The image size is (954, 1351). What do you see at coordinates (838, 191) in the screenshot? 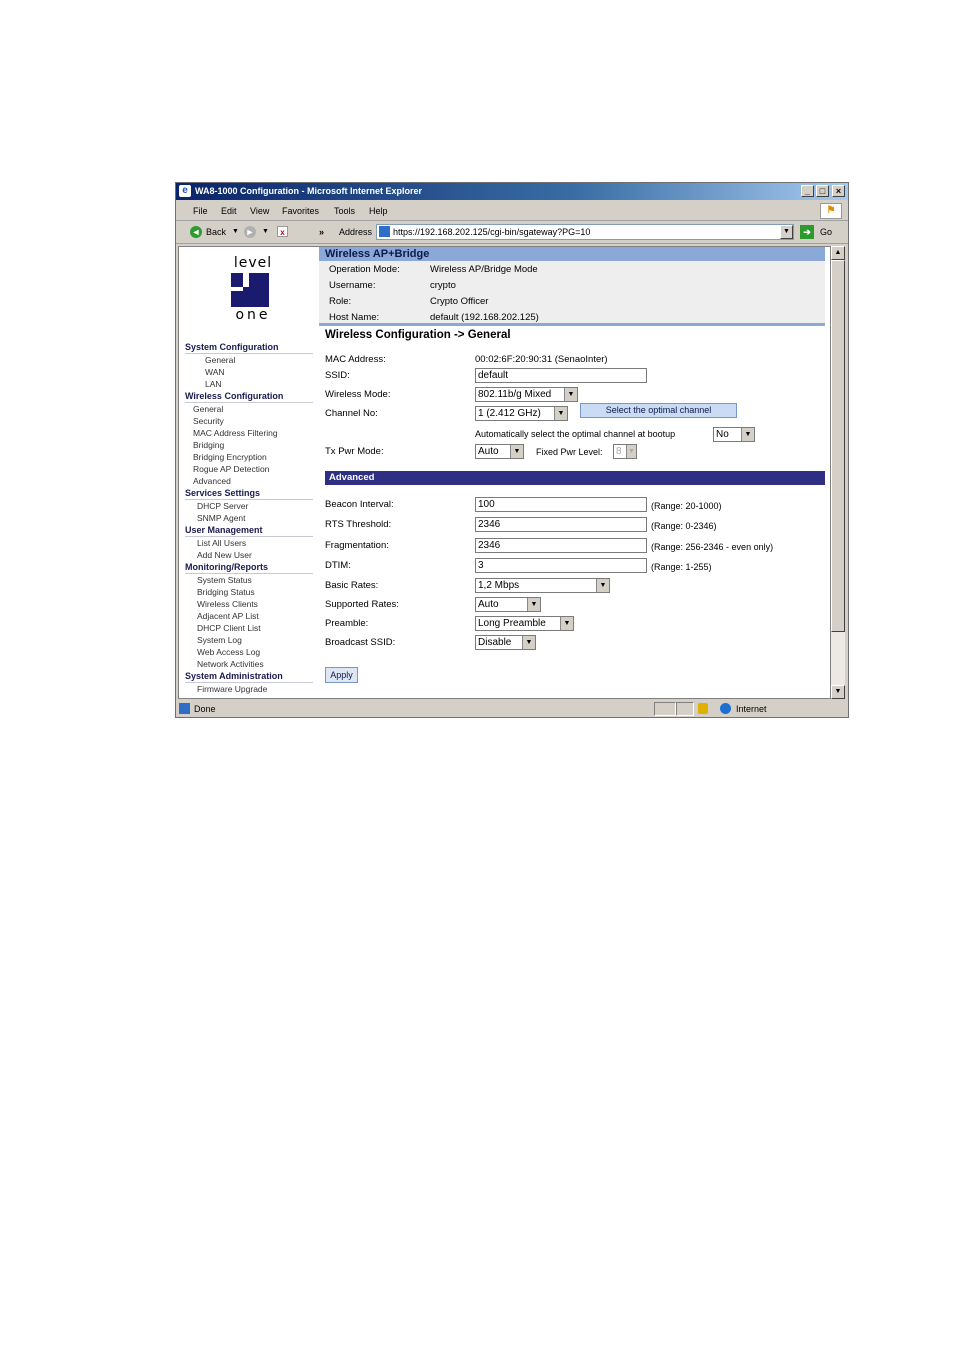
I see `close-button: ×` at bounding box center [838, 191].